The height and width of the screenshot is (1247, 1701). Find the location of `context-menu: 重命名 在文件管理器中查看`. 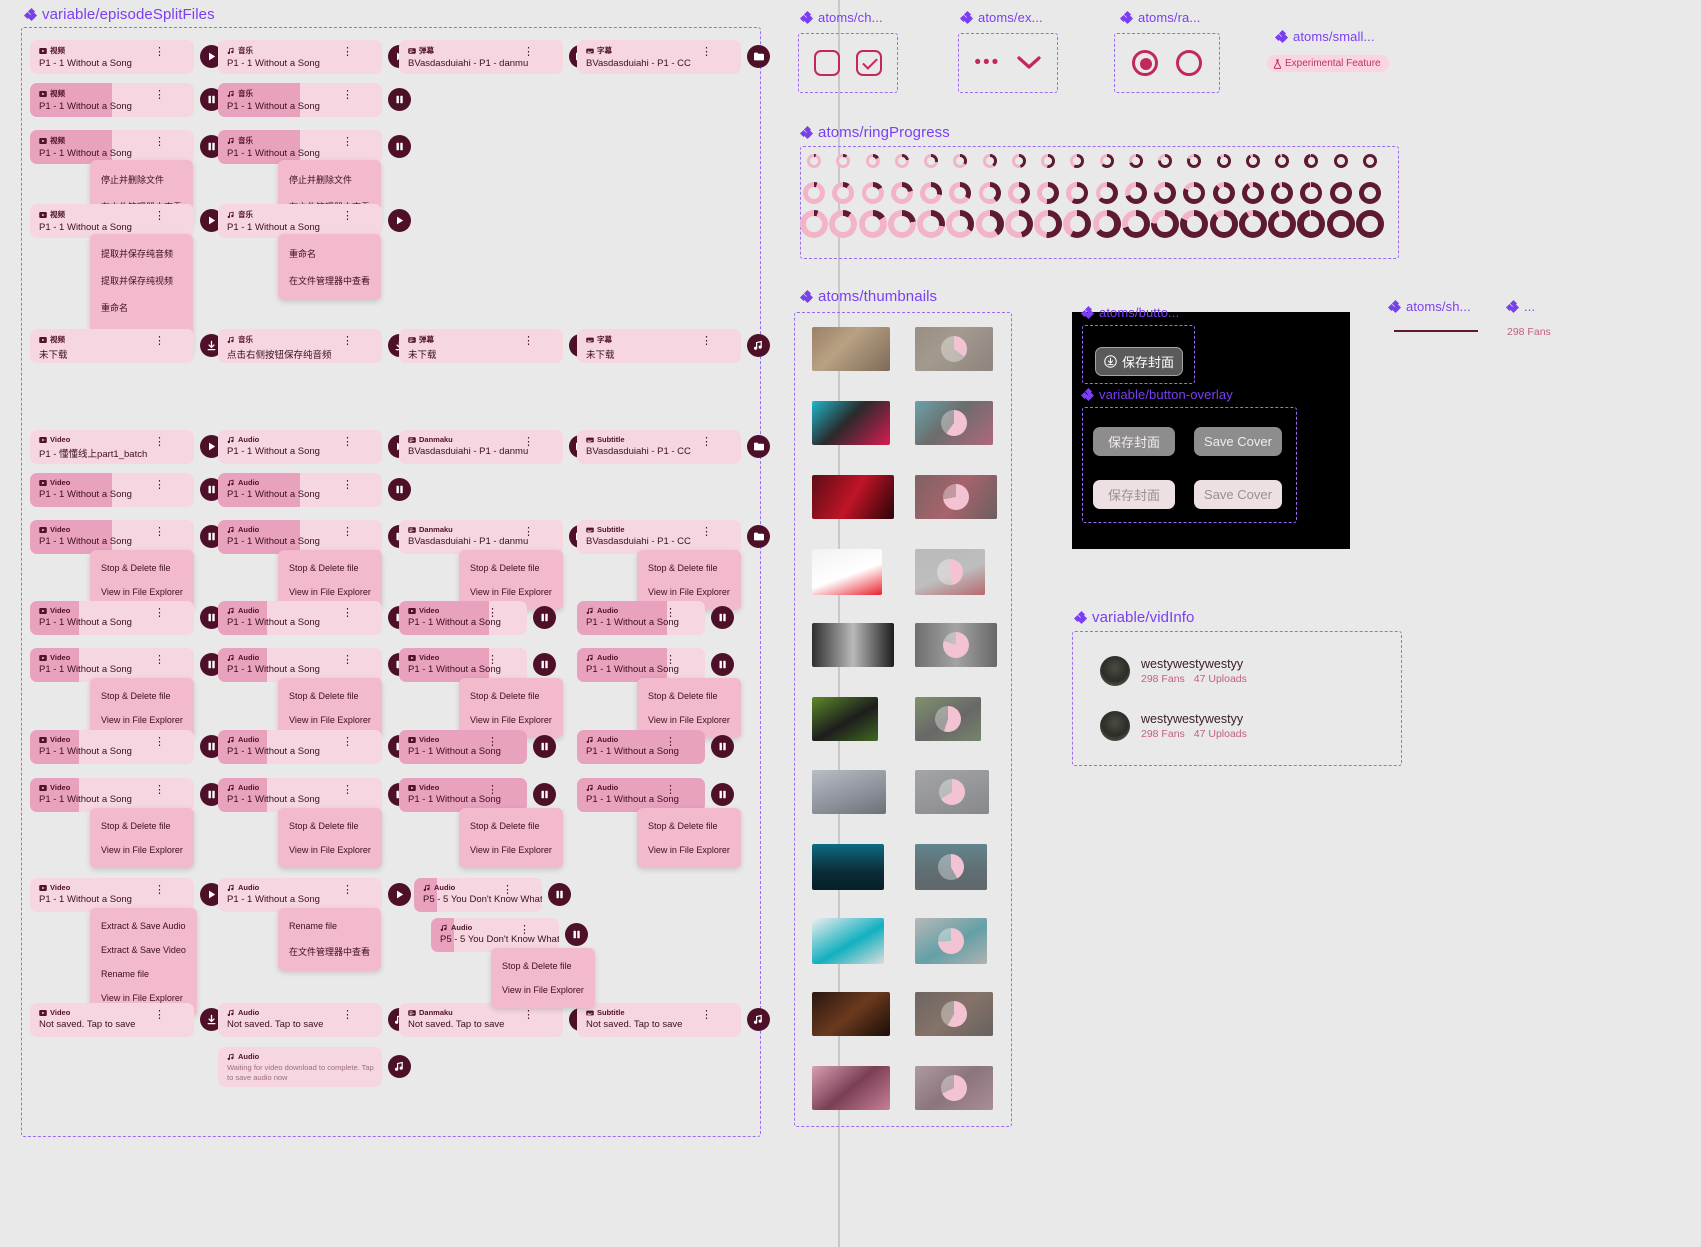

context-menu: 重命名 在文件管理器中查看 is located at coordinates (330, 267).